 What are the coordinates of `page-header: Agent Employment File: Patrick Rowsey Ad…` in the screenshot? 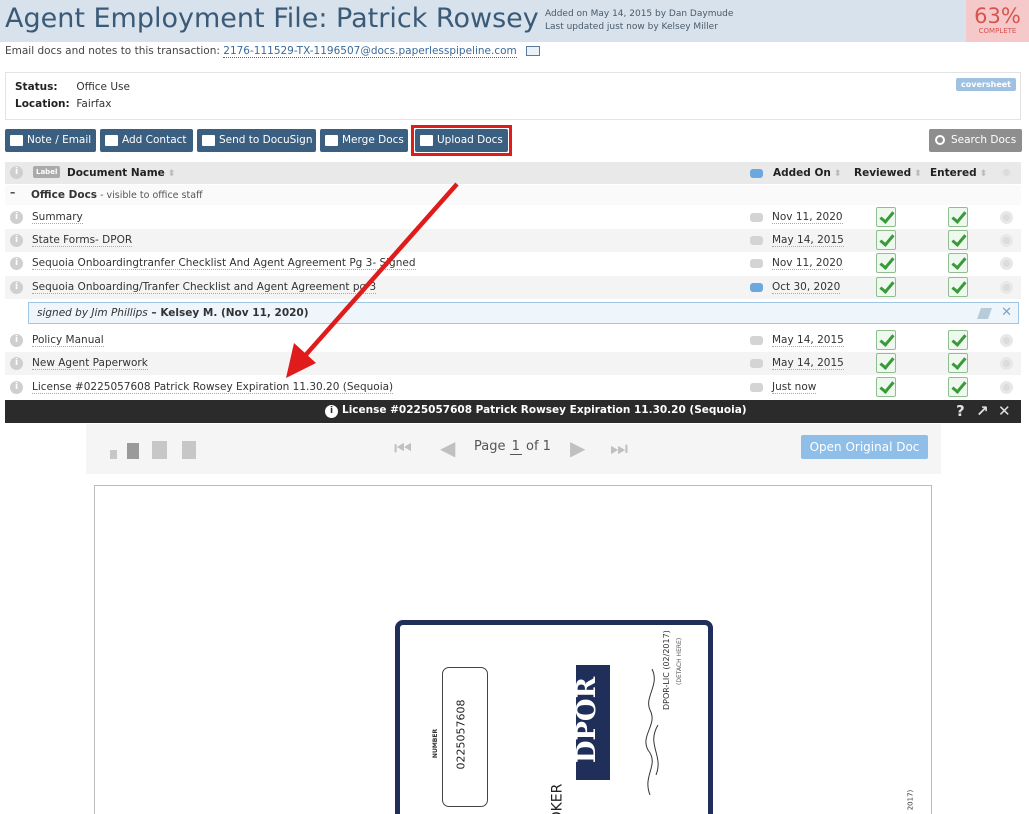 It's located at (514, 21).